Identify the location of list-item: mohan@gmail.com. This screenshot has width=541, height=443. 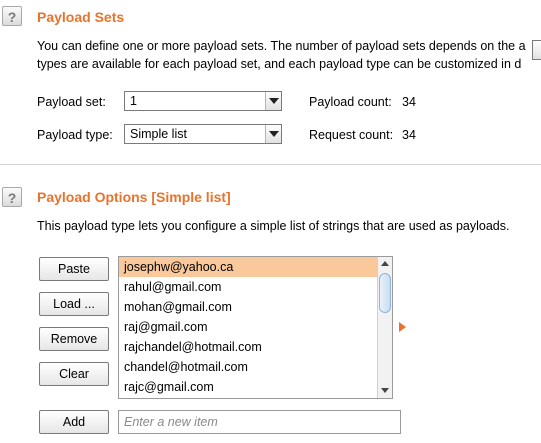
(255, 307).